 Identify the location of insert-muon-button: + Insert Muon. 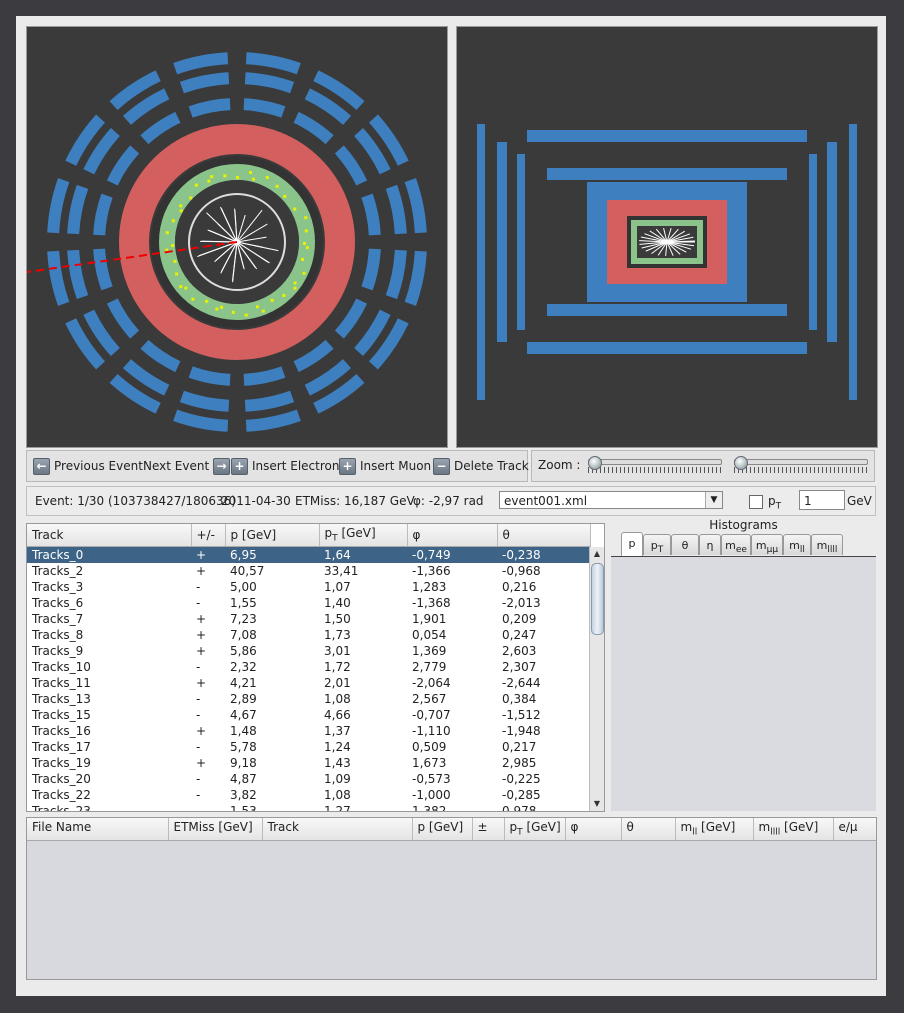
(385, 466).